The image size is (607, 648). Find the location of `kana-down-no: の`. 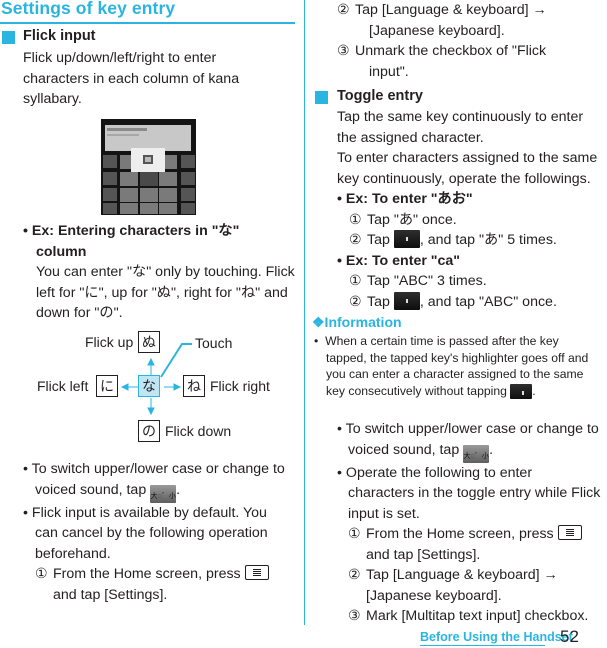

kana-down-no: の is located at coordinates (149, 431).